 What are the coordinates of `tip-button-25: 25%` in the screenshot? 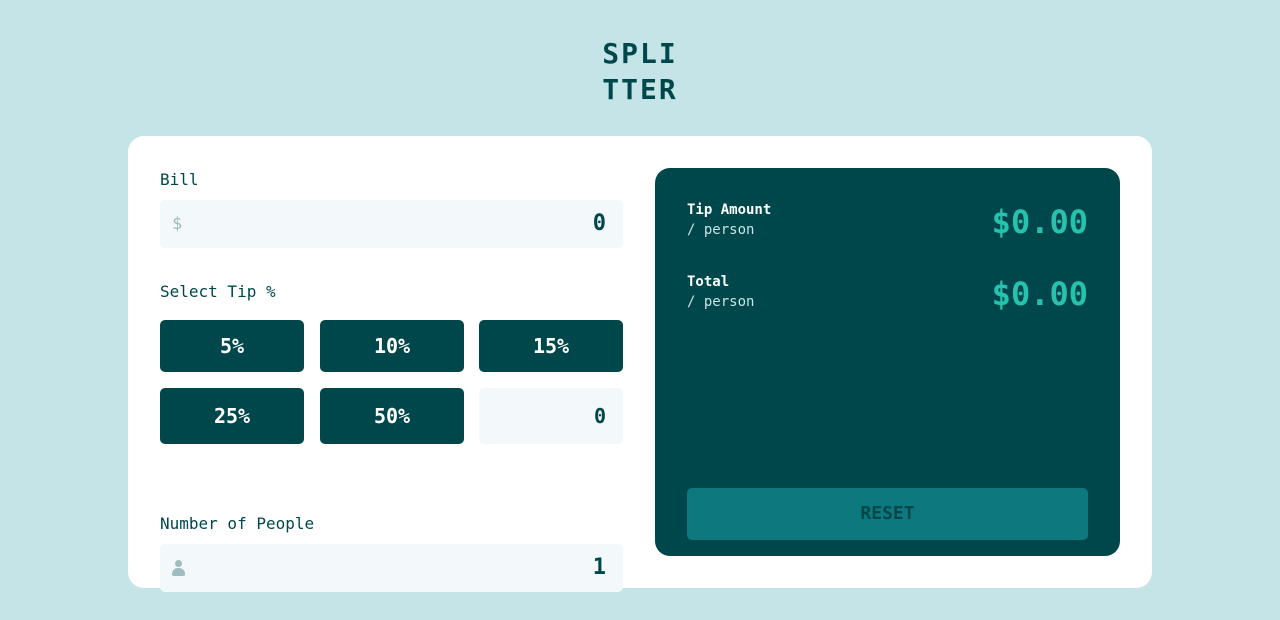 It's located at (232, 416).